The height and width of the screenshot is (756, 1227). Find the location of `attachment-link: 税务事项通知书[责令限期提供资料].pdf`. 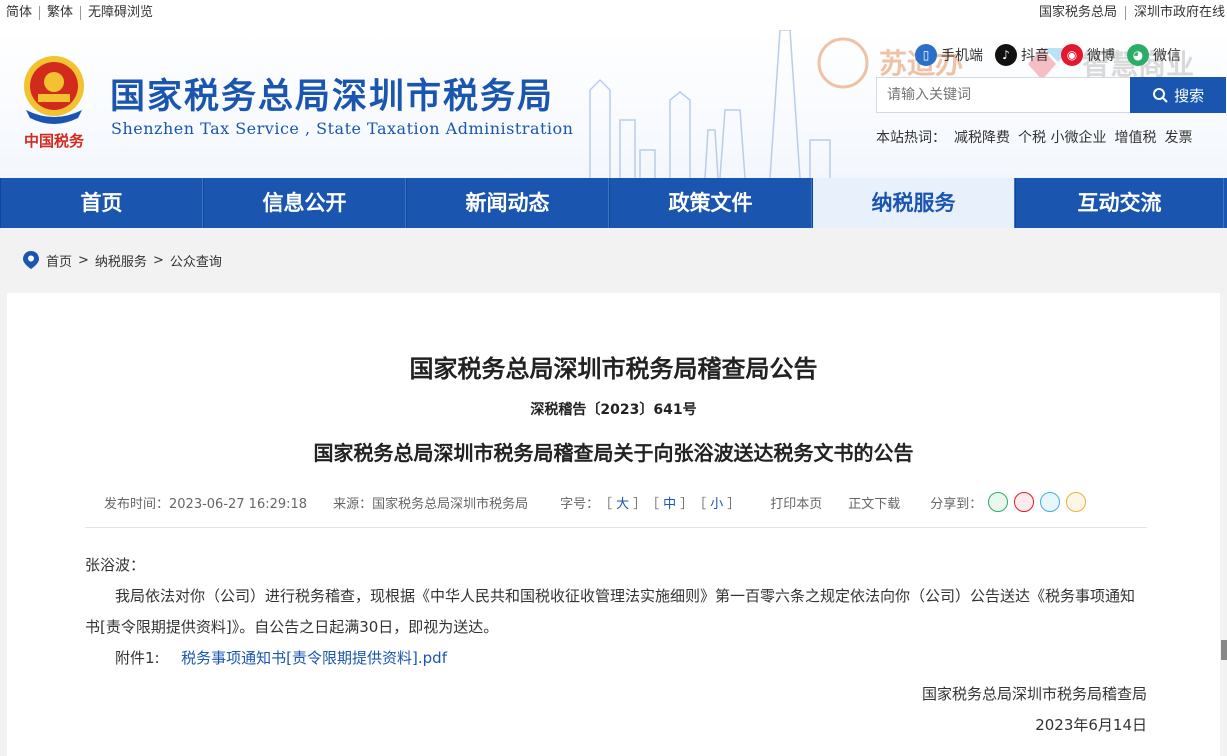

attachment-link: 税务事项通知书[责令限期提供资料].pdf is located at coordinates (314, 658).